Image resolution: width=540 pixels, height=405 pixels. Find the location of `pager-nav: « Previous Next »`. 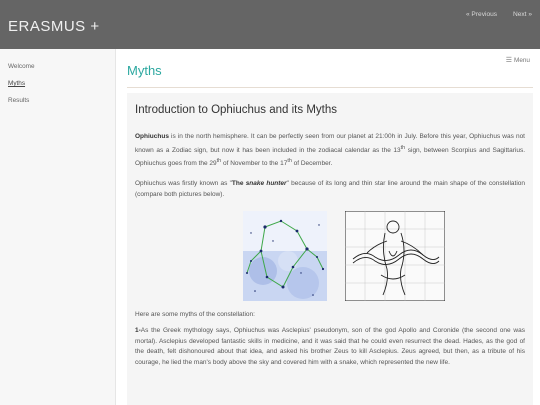

pager-nav: « Previous Next » is located at coordinates (492, 14).